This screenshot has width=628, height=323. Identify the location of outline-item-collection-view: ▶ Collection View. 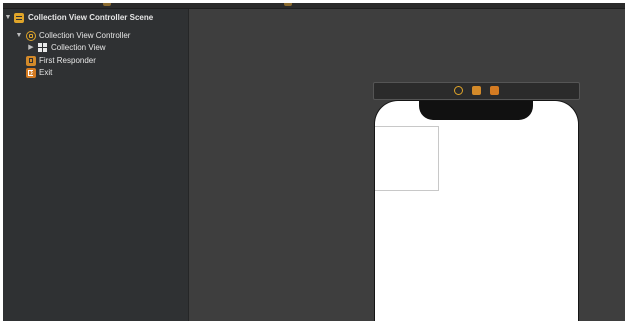
(95, 48).